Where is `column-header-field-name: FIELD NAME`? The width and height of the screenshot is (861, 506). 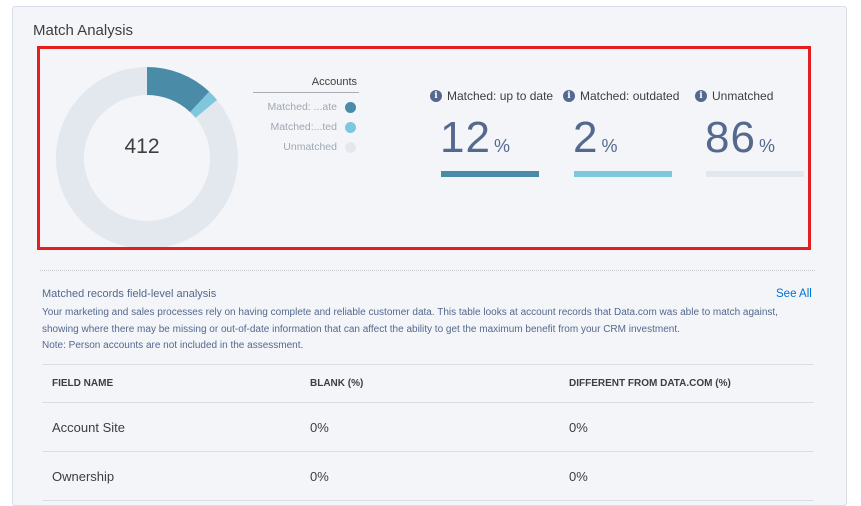
column-header-field-name: FIELD NAME is located at coordinates (171, 383).